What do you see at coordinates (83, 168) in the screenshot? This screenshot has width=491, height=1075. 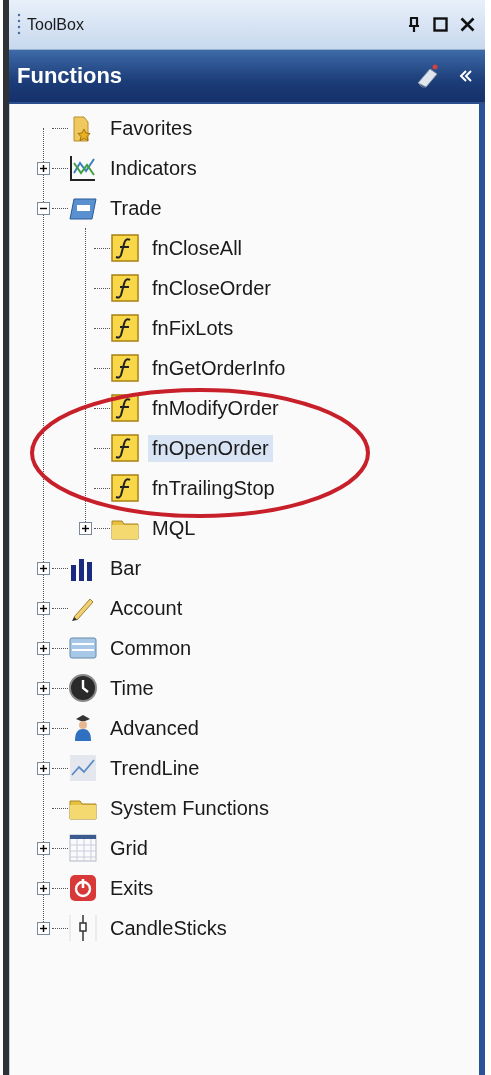 I see `line-chart-icon` at bounding box center [83, 168].